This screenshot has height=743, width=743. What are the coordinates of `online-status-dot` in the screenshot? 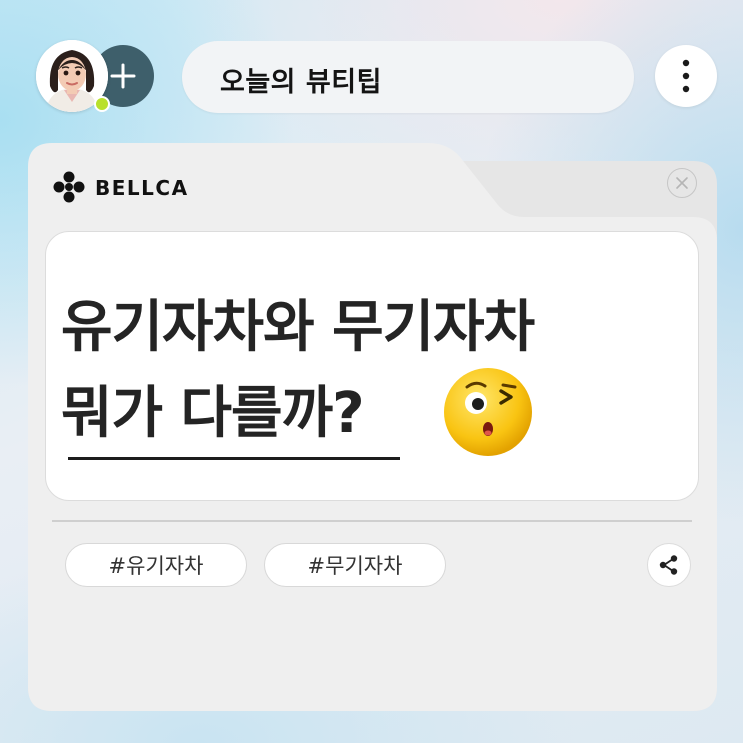 It's located at (102, 104).